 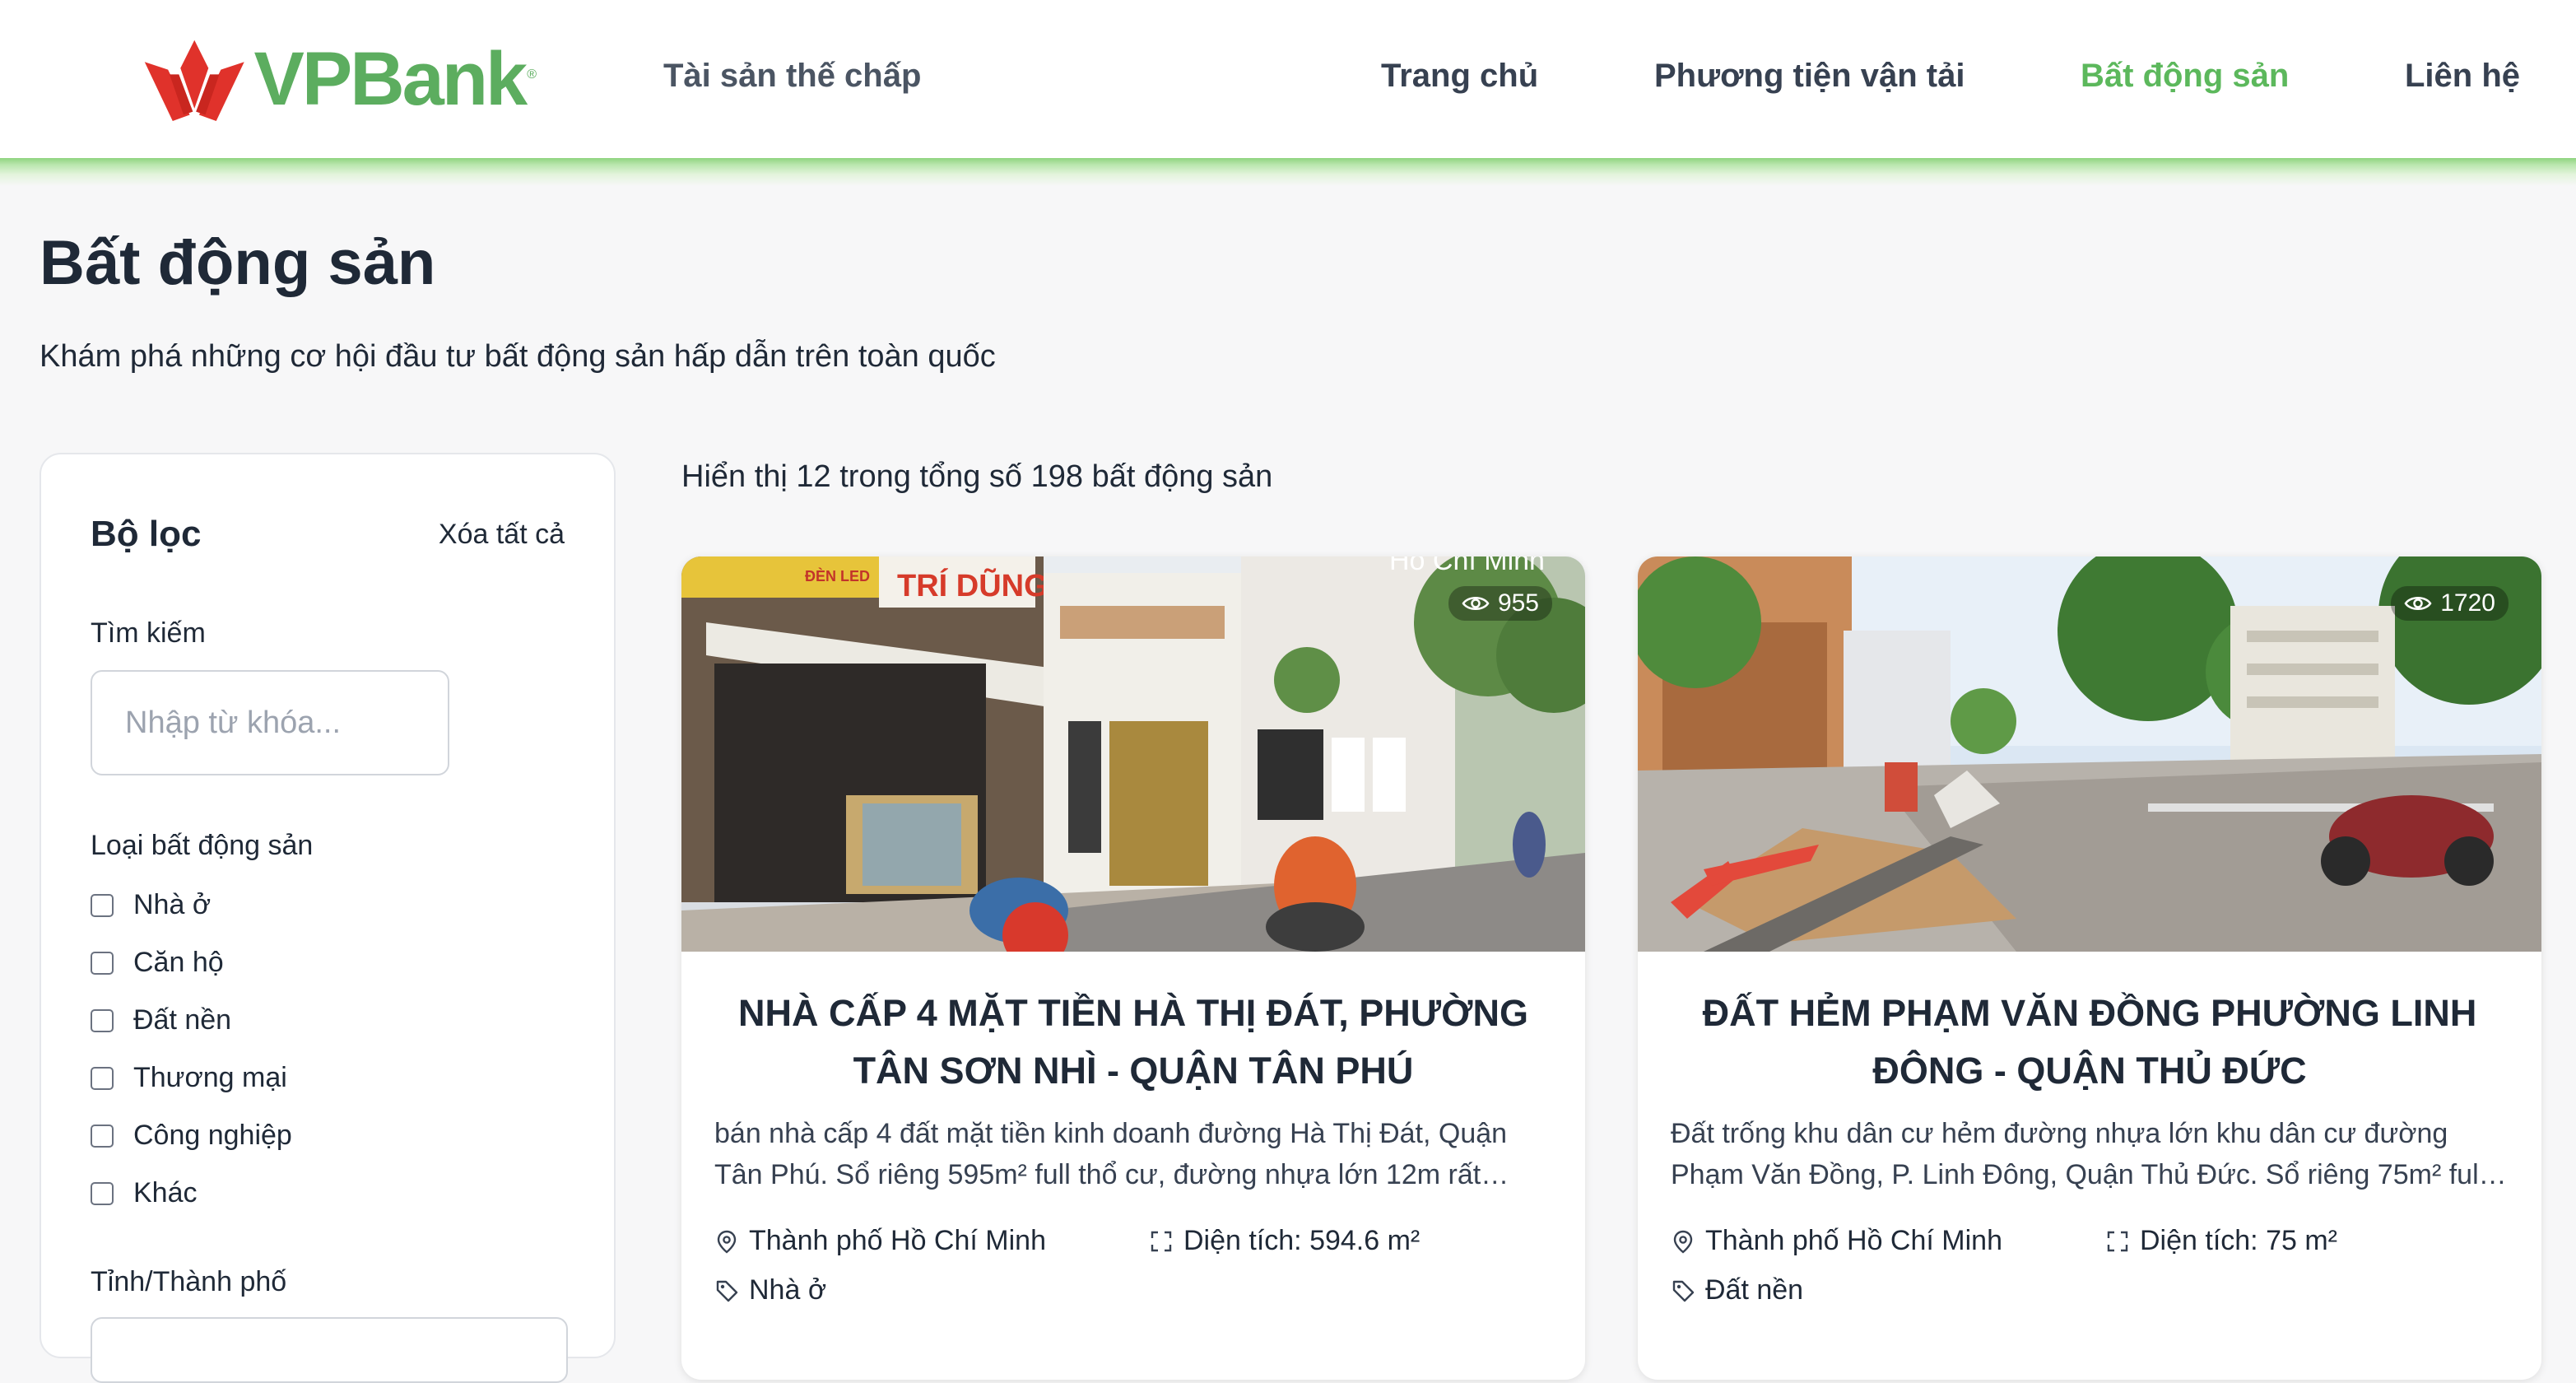 What do you see at coordinates (1518, 603) in the screenshot?
I see `view-count: 955` at bounding box center [1518, 603].